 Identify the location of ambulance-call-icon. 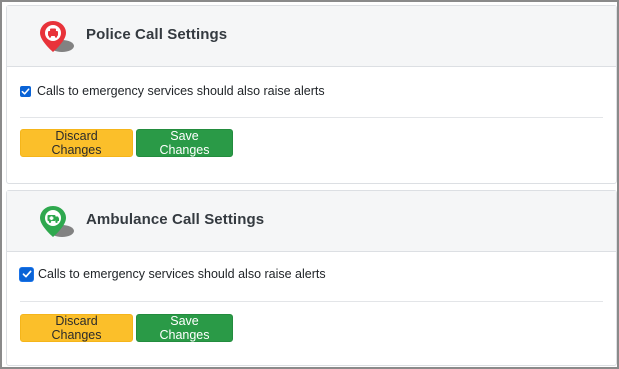
(57, 221).